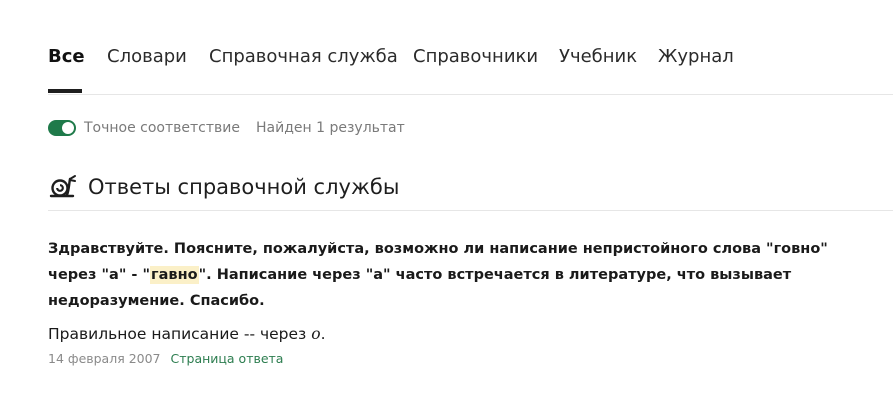 This screenshot has width=893, height=405. Describe the element at coordinates (330, 128) in the screenshot. I see `results-count: Найден 1 результат` at that location.